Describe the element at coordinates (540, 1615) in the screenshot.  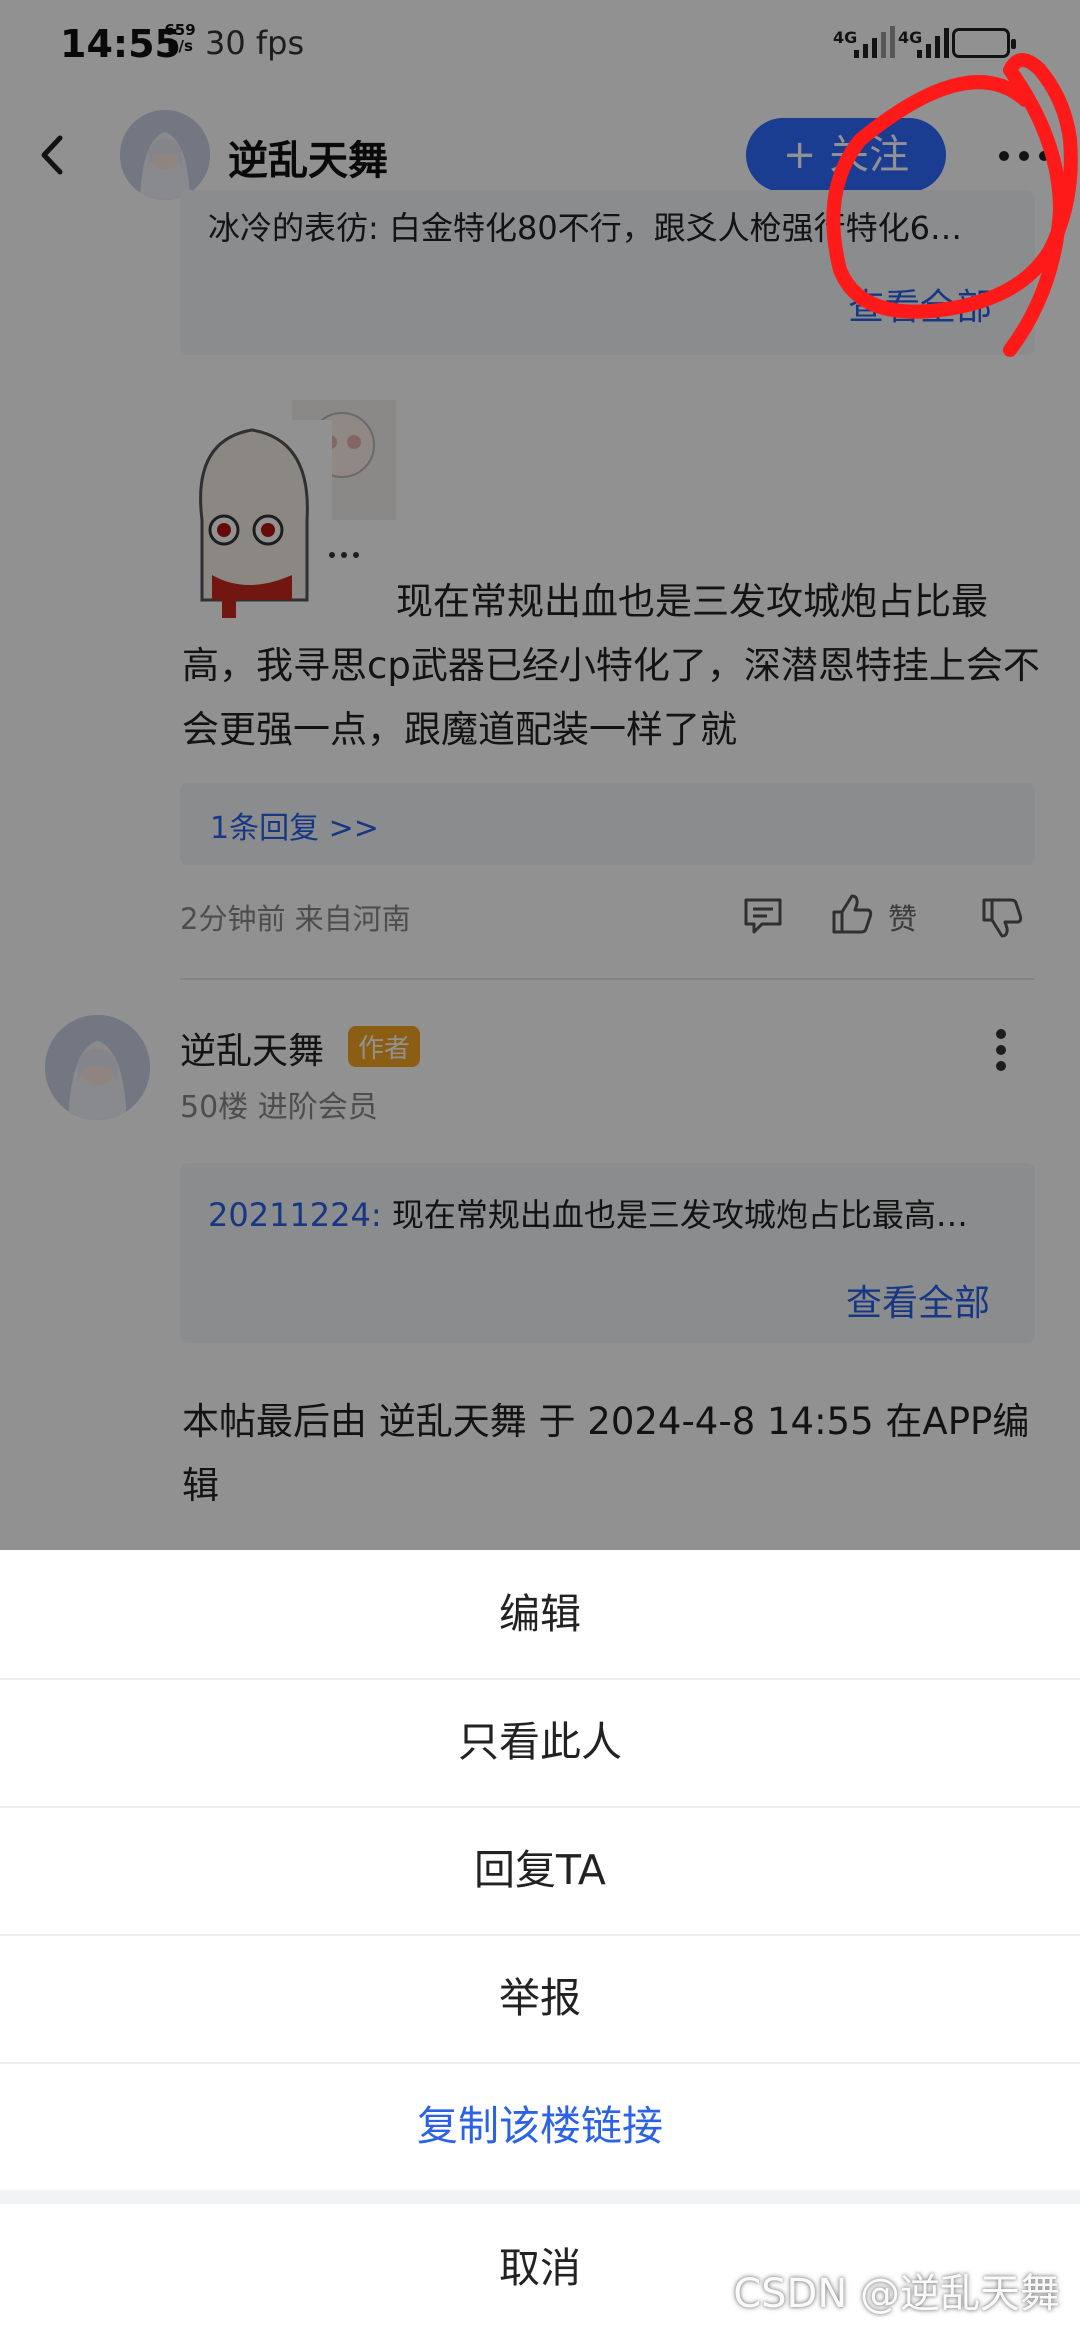
I see `edit-option: 编辑` at that location.